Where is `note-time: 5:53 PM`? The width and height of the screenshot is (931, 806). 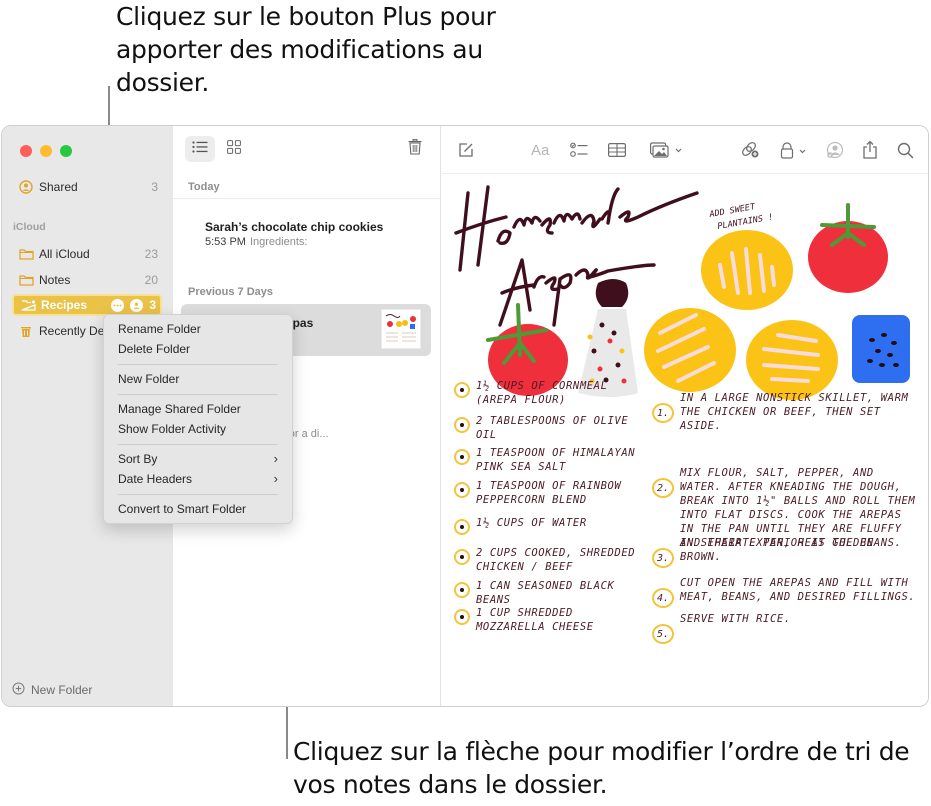 note-time: 5:53 PM is located at coordinates (225, 242).